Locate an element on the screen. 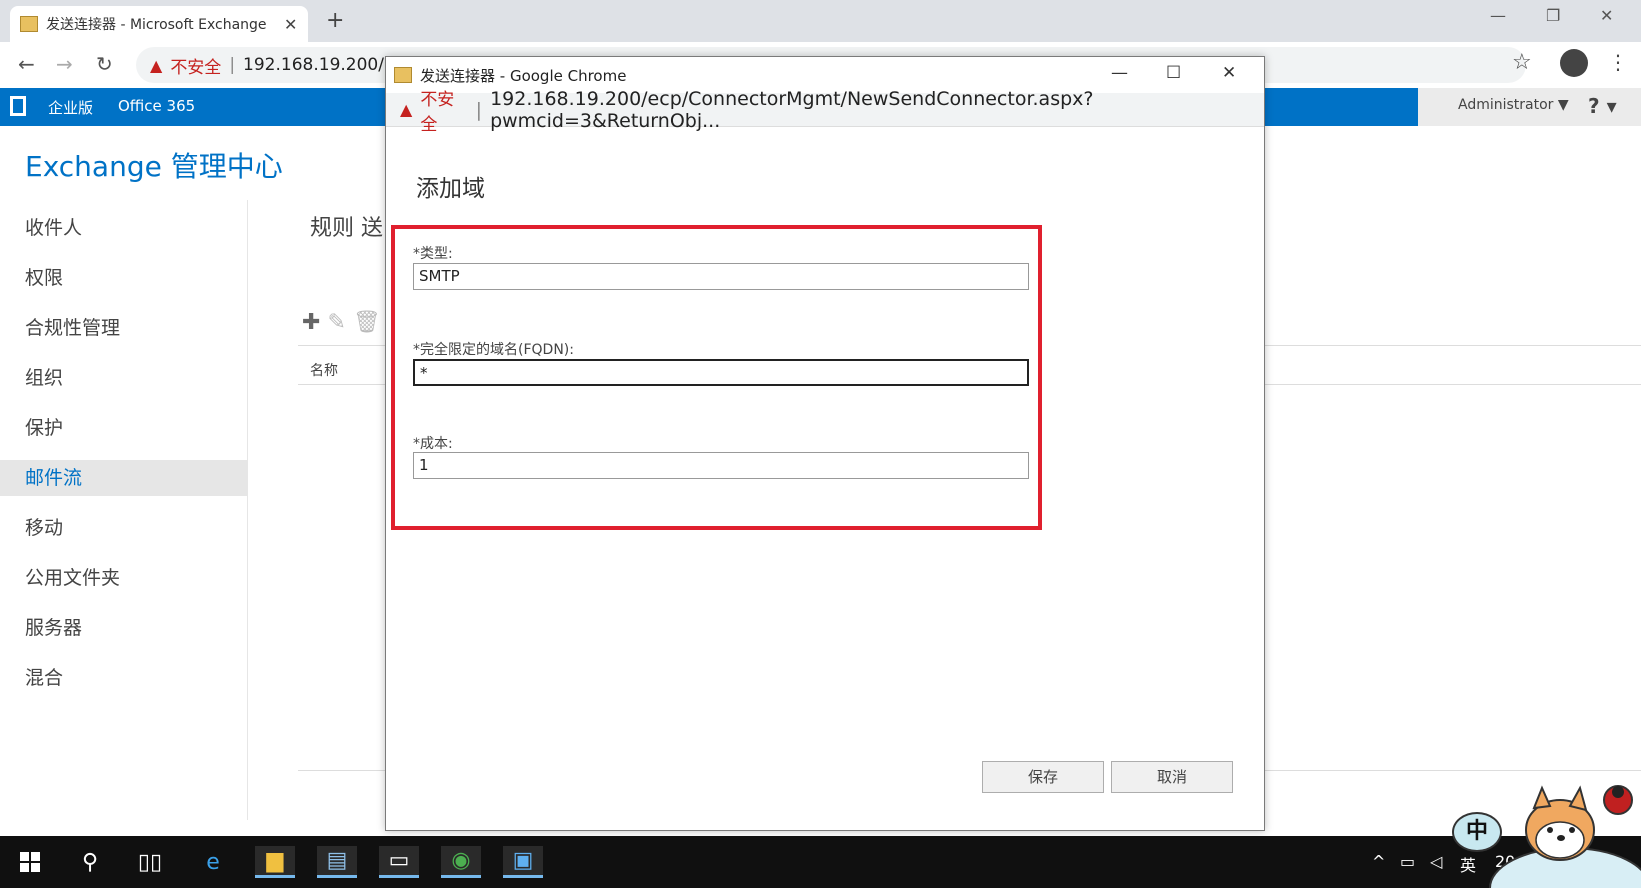 The image size is (1641, 888). nav-item-compliance: 合规性管理 is located at coordinates (124, 328).